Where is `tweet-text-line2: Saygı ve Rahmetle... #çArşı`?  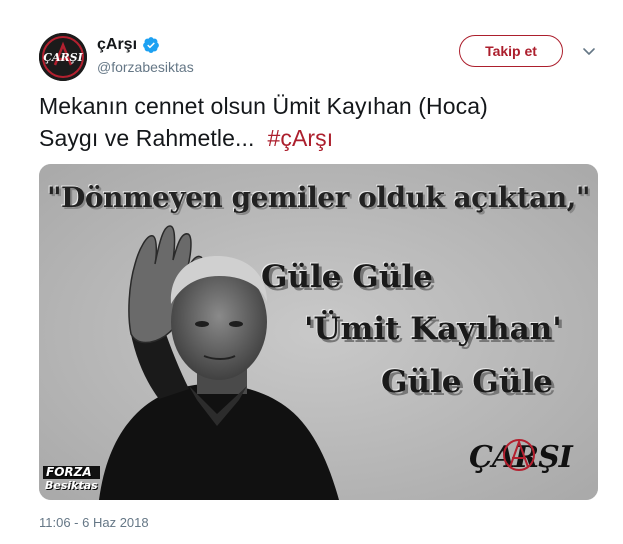
tweet-text-line2: Saygı ve Rahmetle... #çArşı is located at coordinates (319, 138).